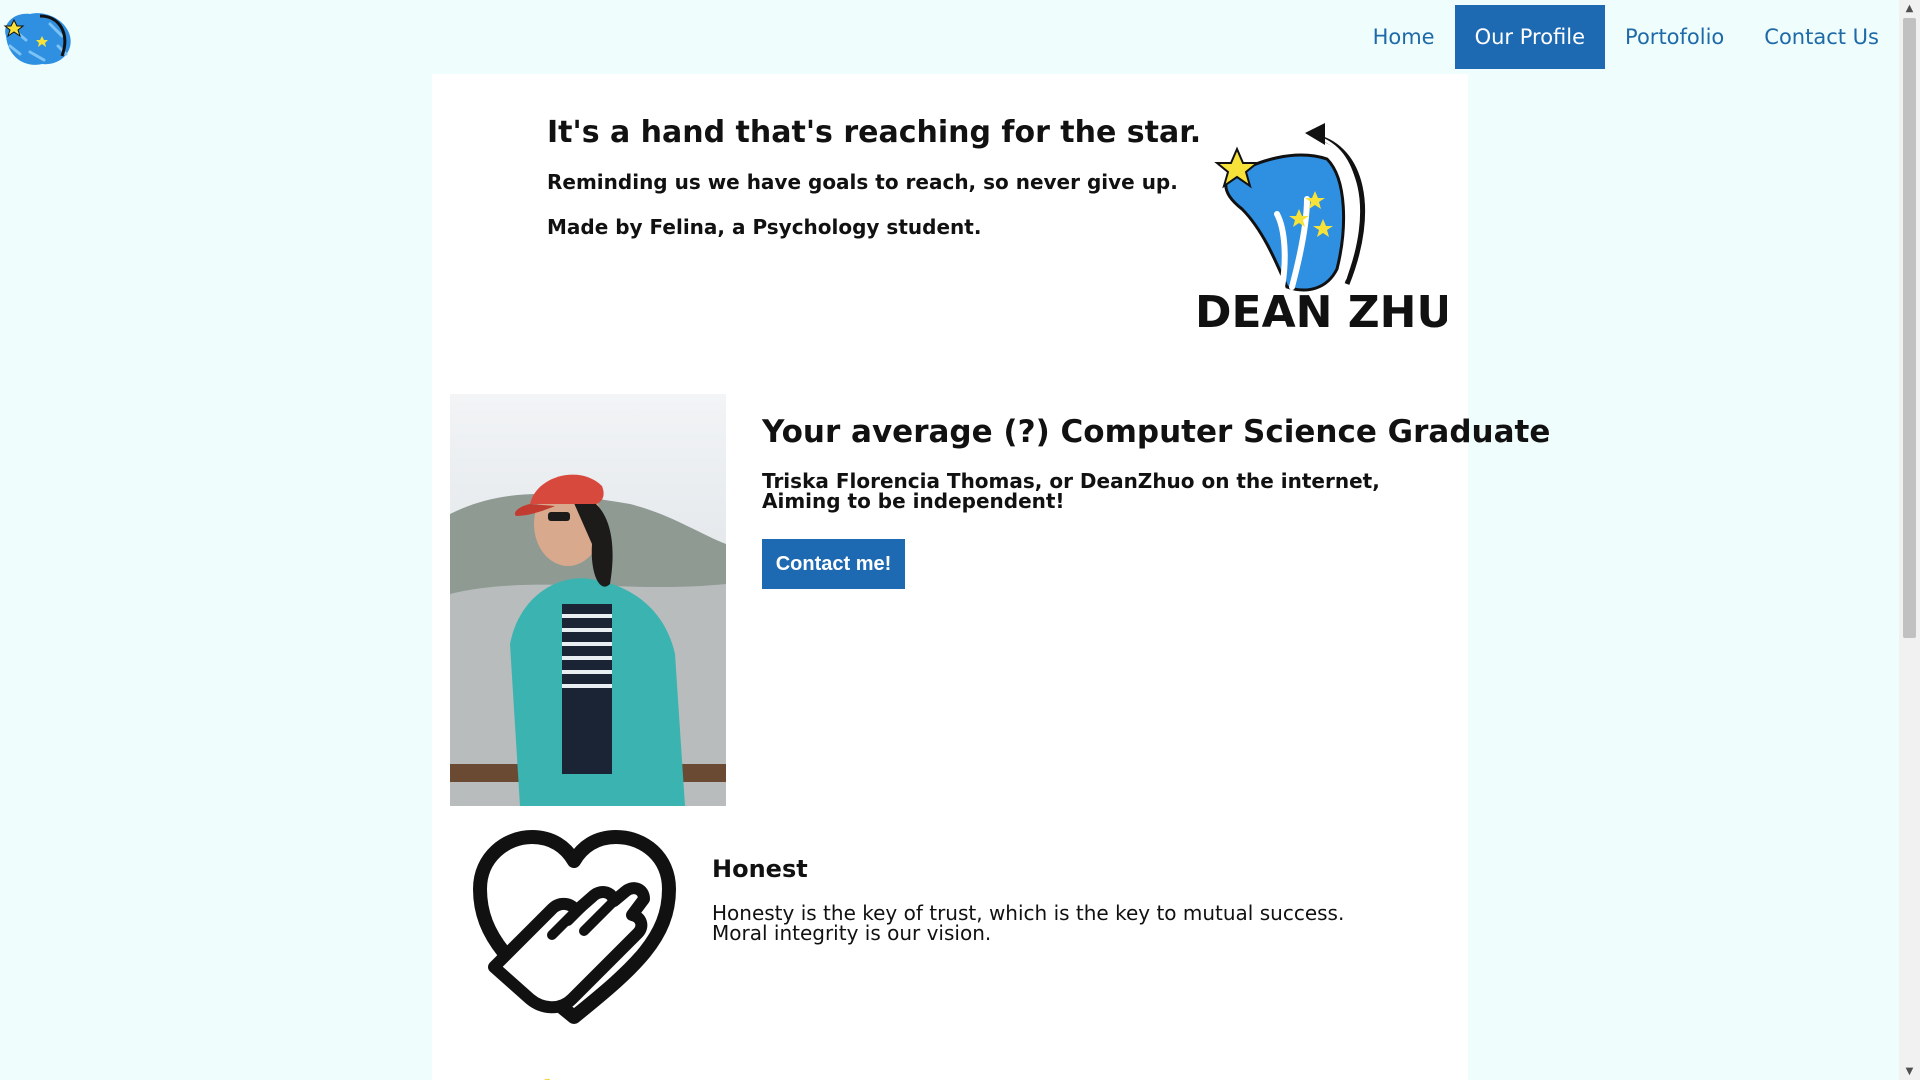  What do you see at coordinates (913, 501) in the screenshot?
I see `profile-desc-line2: Aiming to be independent!` at bounding box center [913, 501].